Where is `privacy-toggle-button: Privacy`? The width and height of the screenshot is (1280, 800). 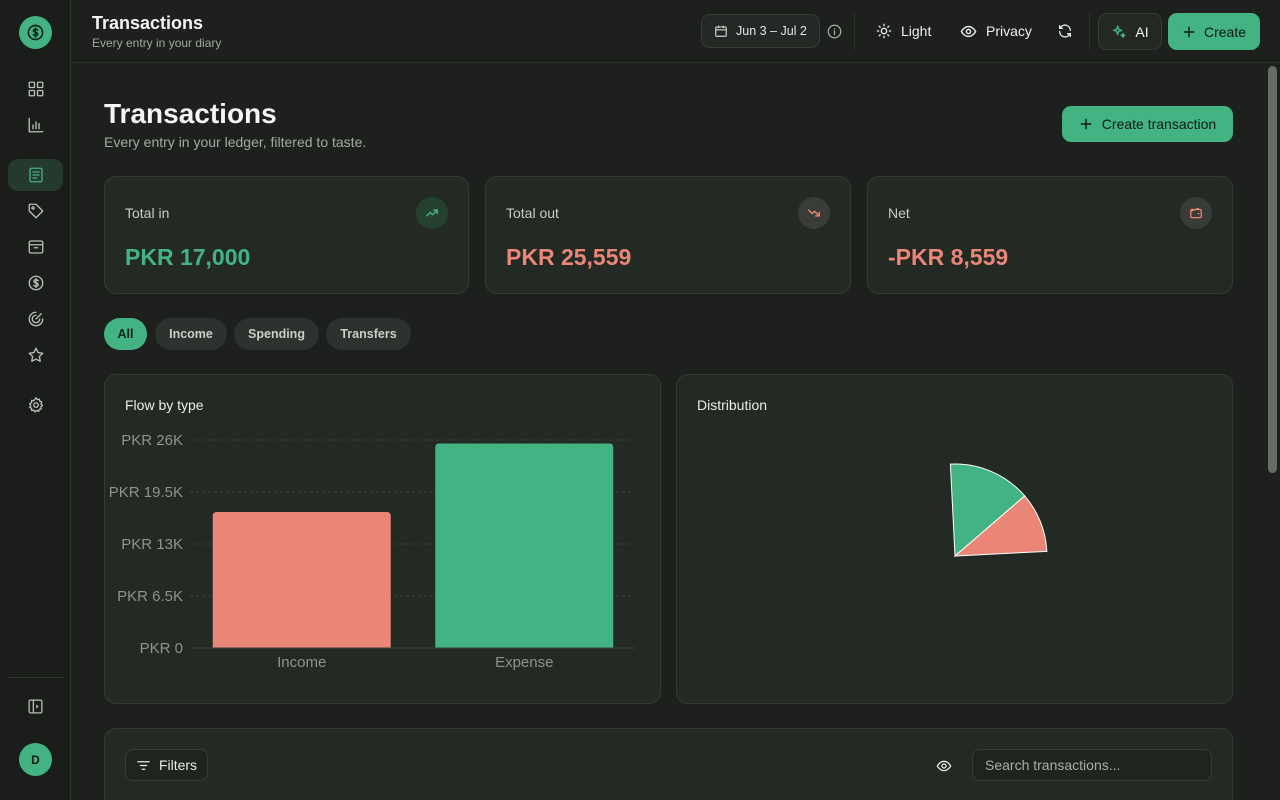 privacy-toggle-button: Privacy is located at coordinates (996, 31).